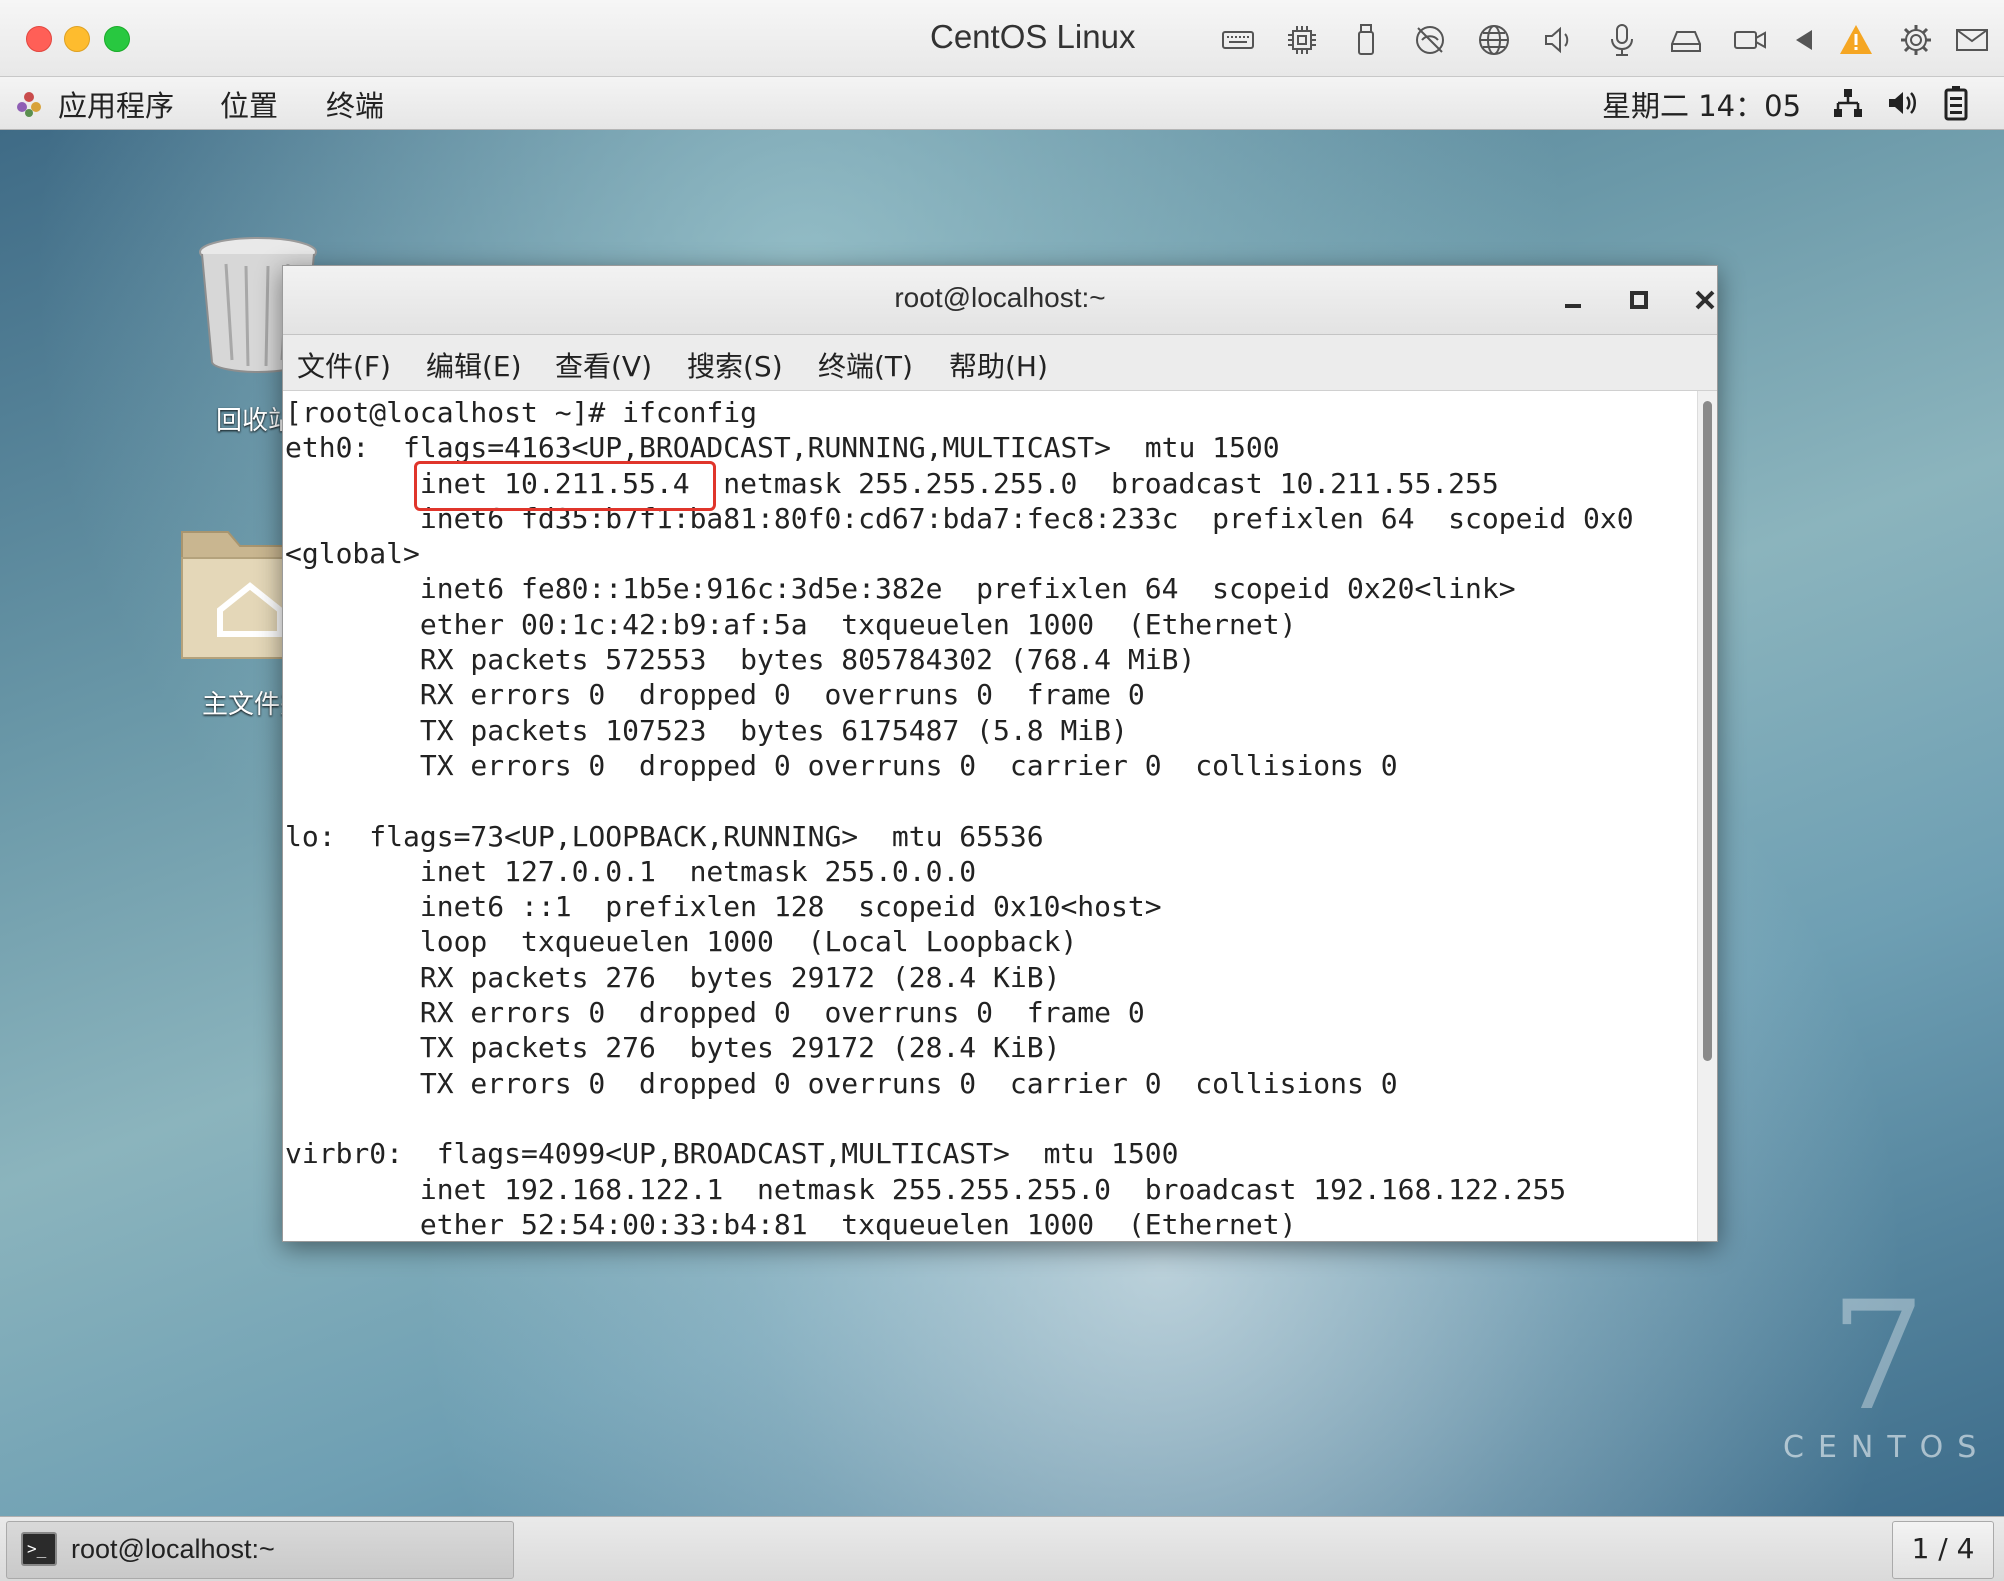  What do you see at coordinates (77, 39) in the screenshot?
I see `window-minimize-button` at bounding box center [77, 39].